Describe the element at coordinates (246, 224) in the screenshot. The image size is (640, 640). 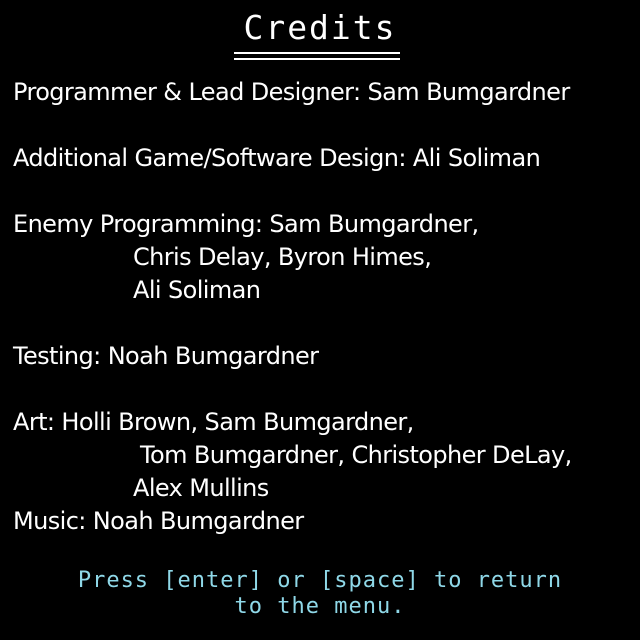
I see `credit-enemy-programming: Enemy Programming: Sam Bumgardner,` at that location.